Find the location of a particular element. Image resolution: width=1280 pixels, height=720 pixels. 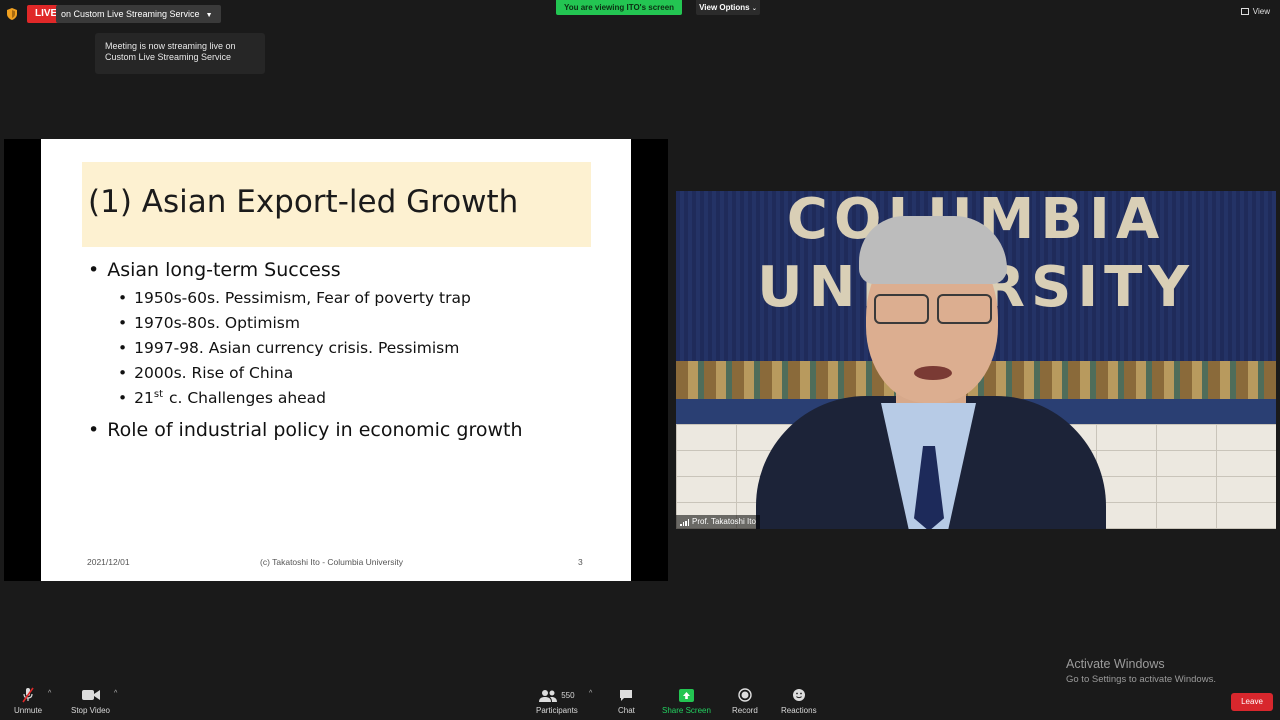

slide-footer-date: 2021/12/01 is located at coordinates (108, 562).